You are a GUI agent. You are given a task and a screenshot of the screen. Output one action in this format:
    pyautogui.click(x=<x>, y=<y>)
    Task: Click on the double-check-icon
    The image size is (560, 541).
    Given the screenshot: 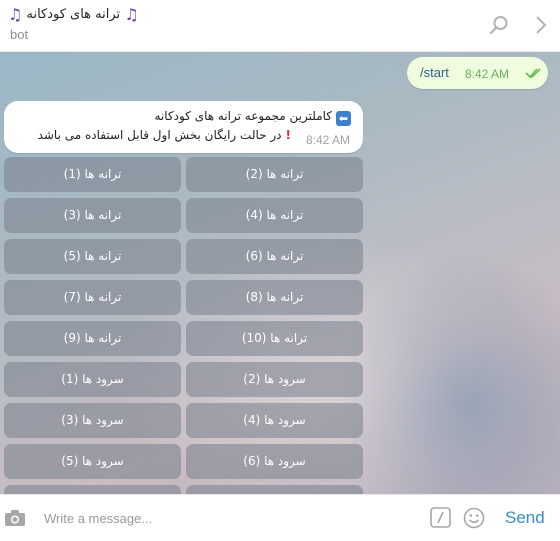 What is the action you would take?
    pyautogui.click(x=533, y=73)
    